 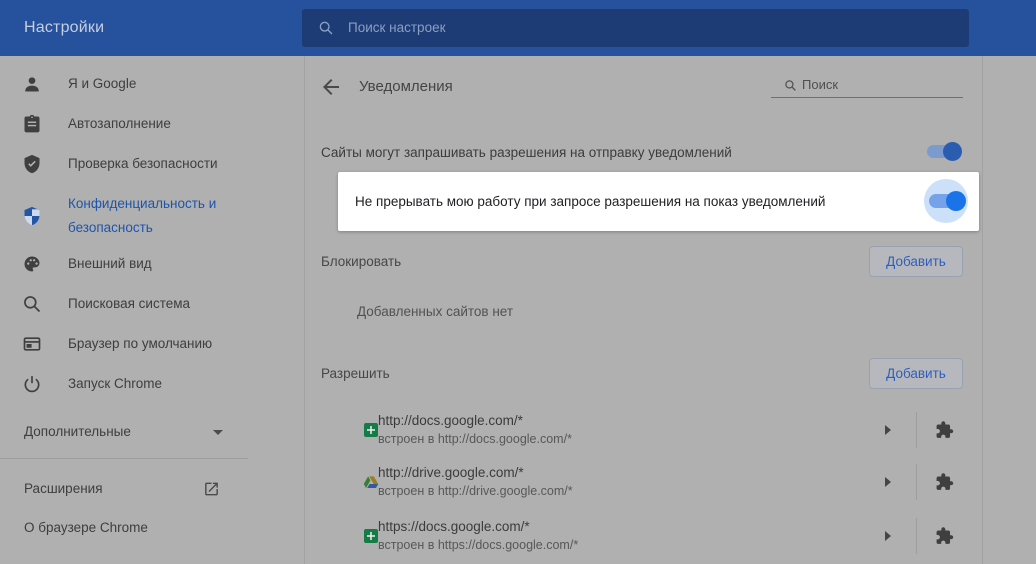 What do you see at coordinates (406, 86) in the screenshot?
I see `page-title: Уведомления` at bounding box center [406, 86].